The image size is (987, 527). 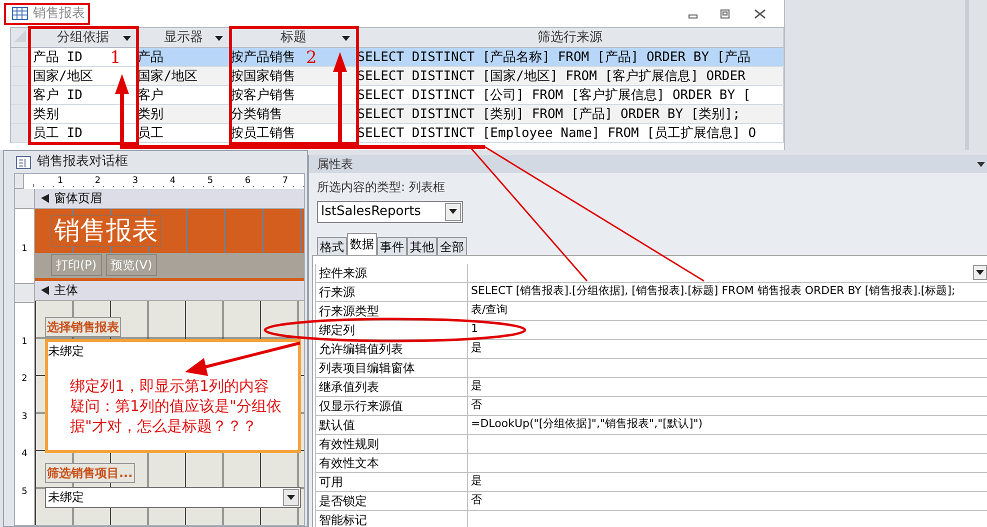 What do you see at coordinates (176, 416) in the screenshot?
I see `annotation-text: 疑问：第1列的值应该是"分组依据"才对，怎么是标题？？？` at bounding box center [176, 416].